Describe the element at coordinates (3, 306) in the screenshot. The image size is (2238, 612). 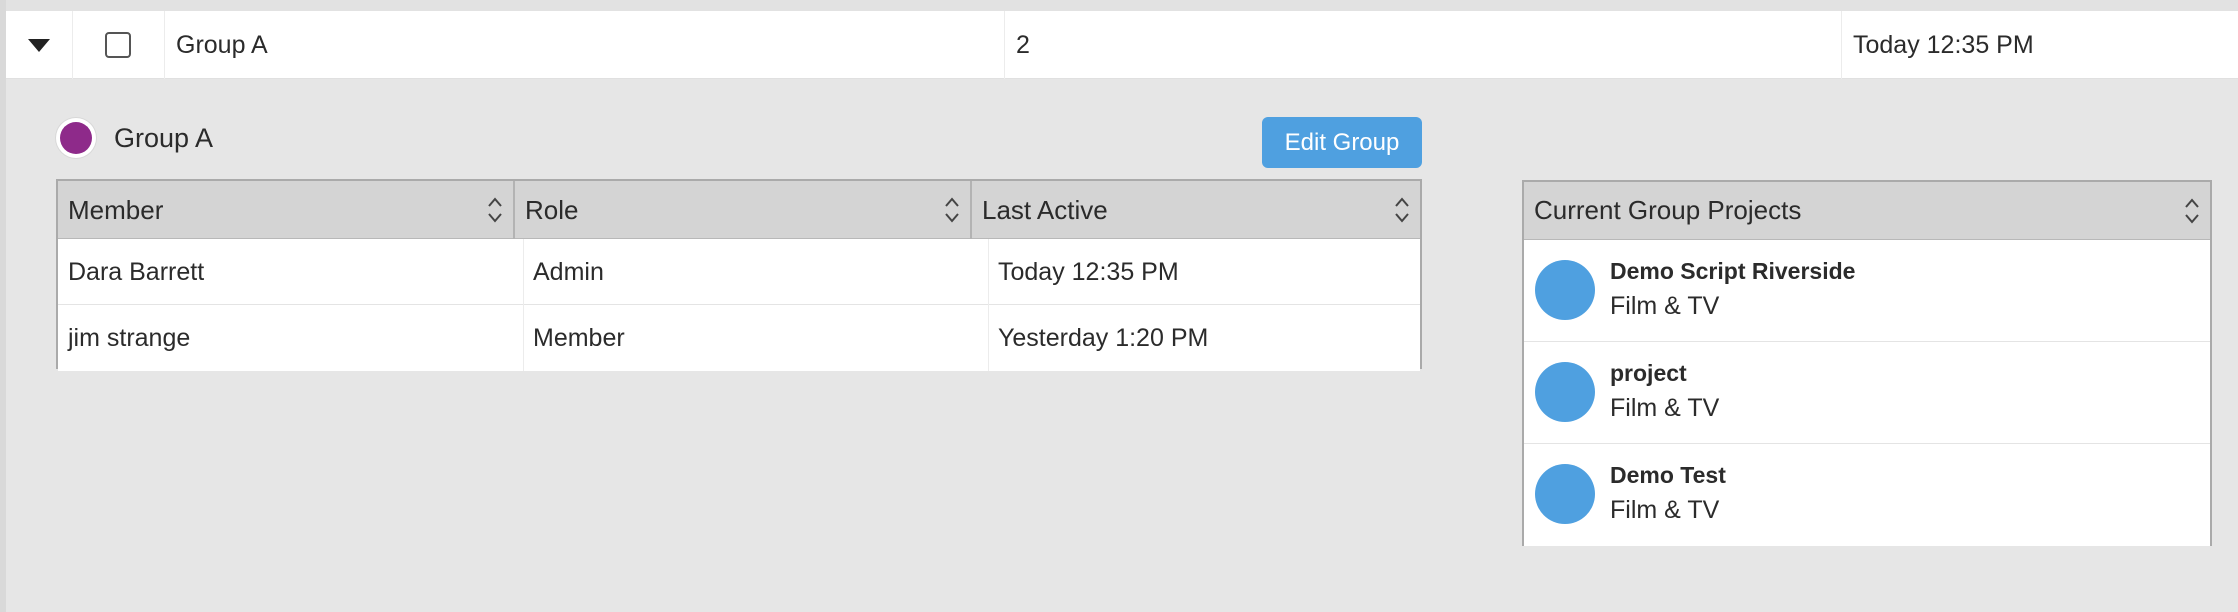
I see `left-edge` at that location.